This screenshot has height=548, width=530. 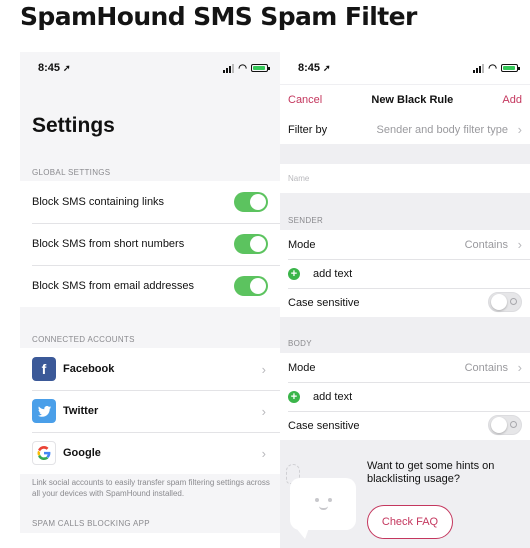 I want to click on spam-calls-group, so click(x=150, y=540).